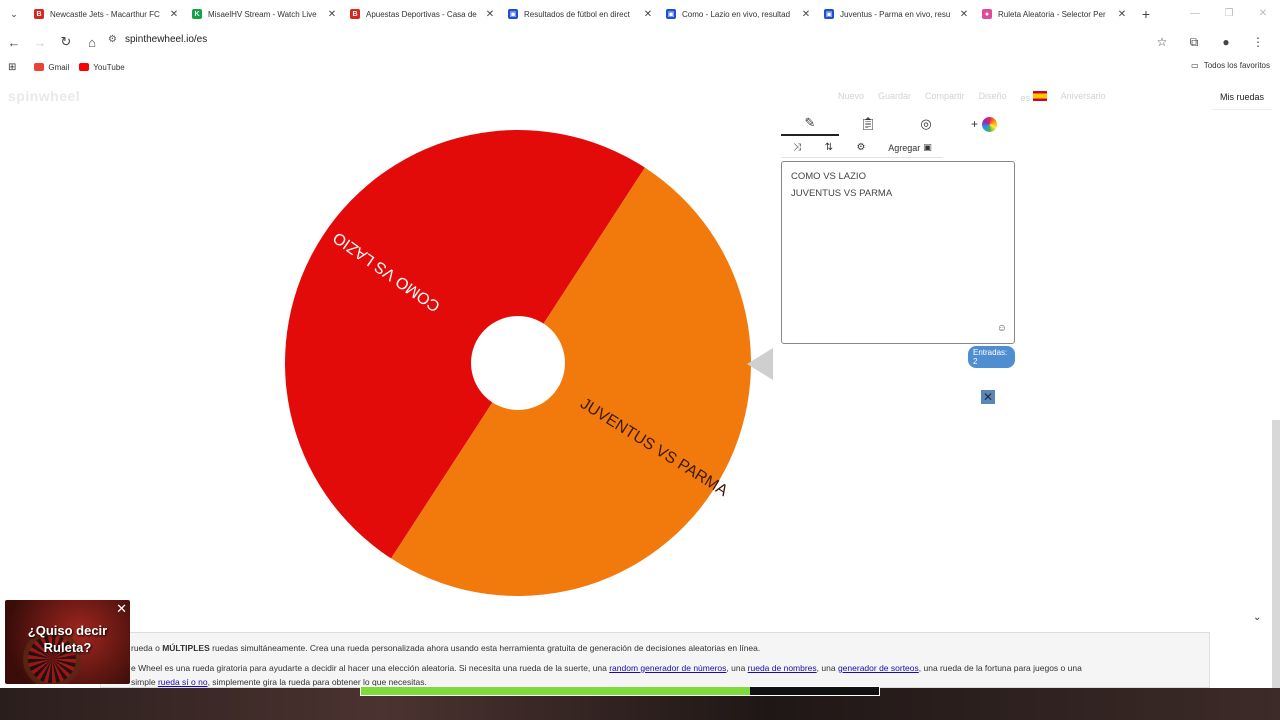  I want to click on window-controls: — ❐ ✕, so click(1229, 14).